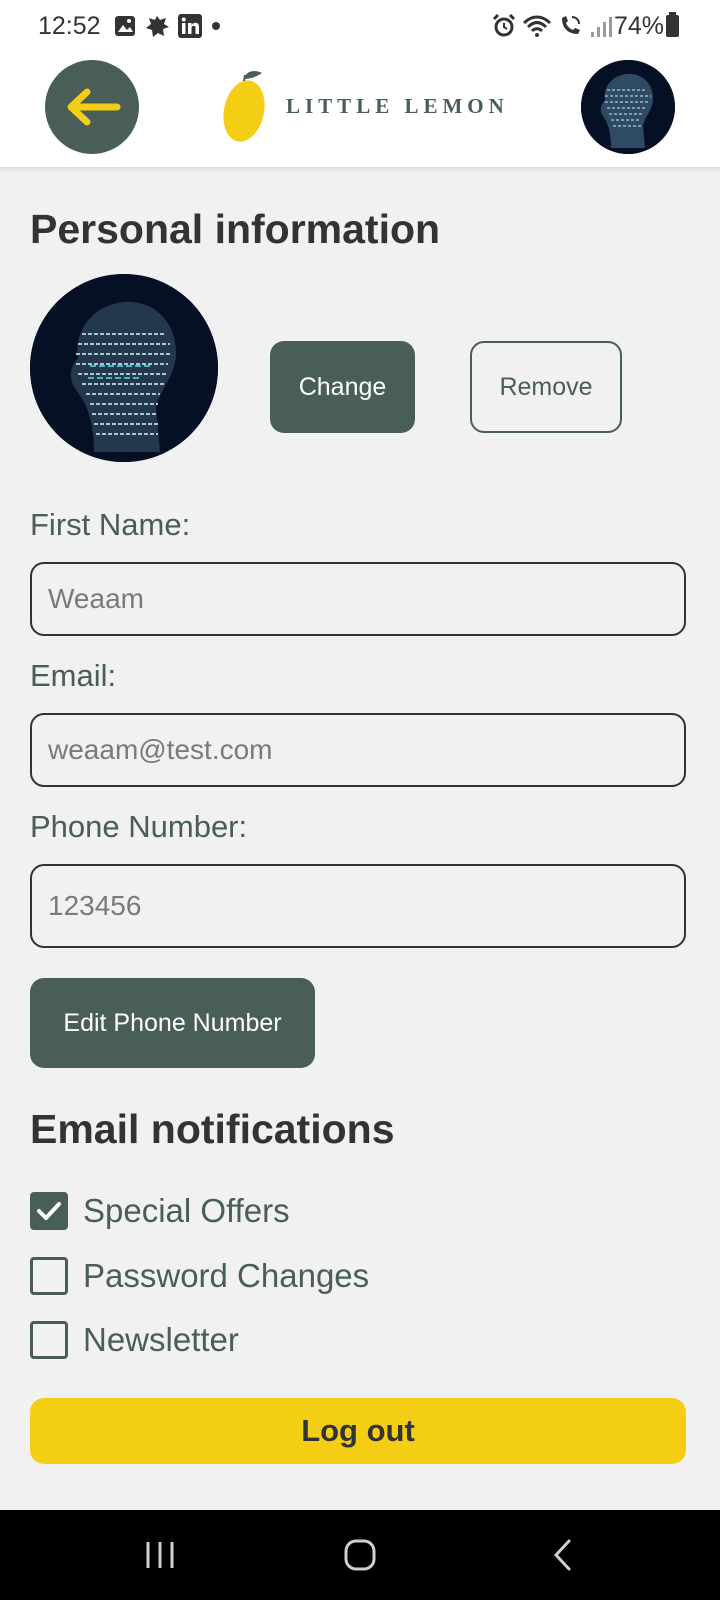 The height and width of the screenshot is (1600, 720). Describe the element at coordinates (161, 1339) in the screenshot. I see `newsletter-label: Newsletter` at that location.